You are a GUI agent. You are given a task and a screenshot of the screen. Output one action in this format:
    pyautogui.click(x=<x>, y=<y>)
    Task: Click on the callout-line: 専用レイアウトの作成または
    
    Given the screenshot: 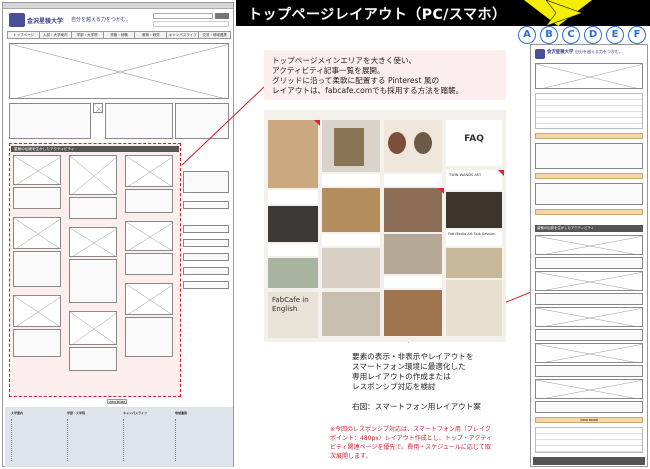 What is the action you would take?
    pyautogui.click(x=401, y=376)
    